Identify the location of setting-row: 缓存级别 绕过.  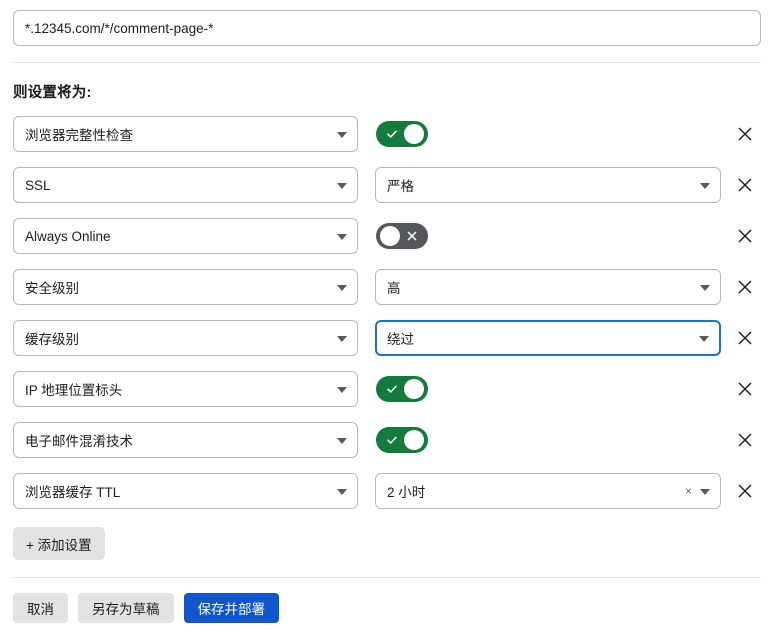
(387, 345).